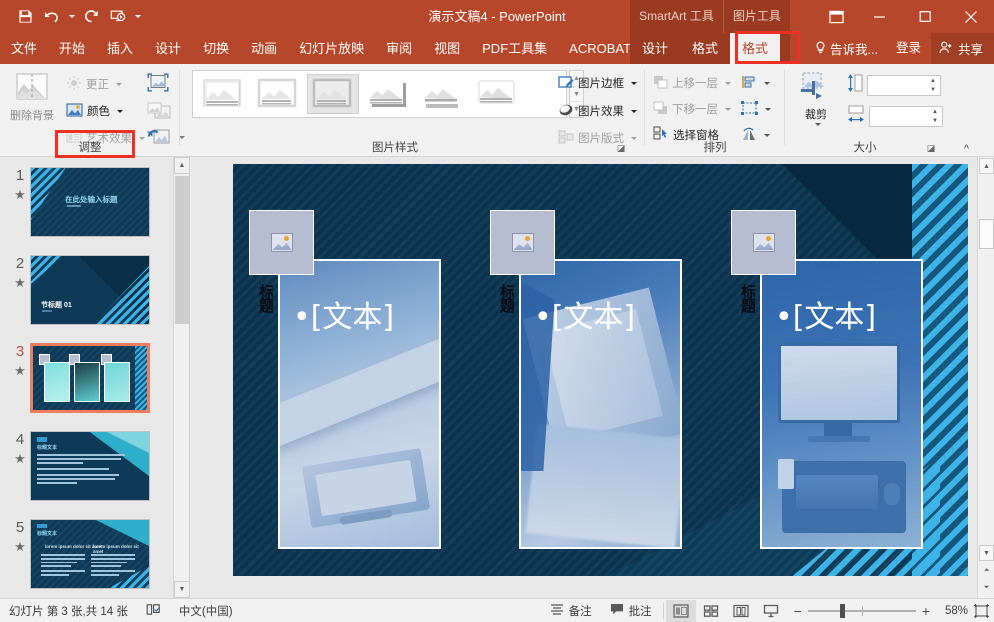  What do you see at coordinates (836, 16) in the screenshot?
I see `ribbon-display-options-icon` at bounding box center [836, 16].